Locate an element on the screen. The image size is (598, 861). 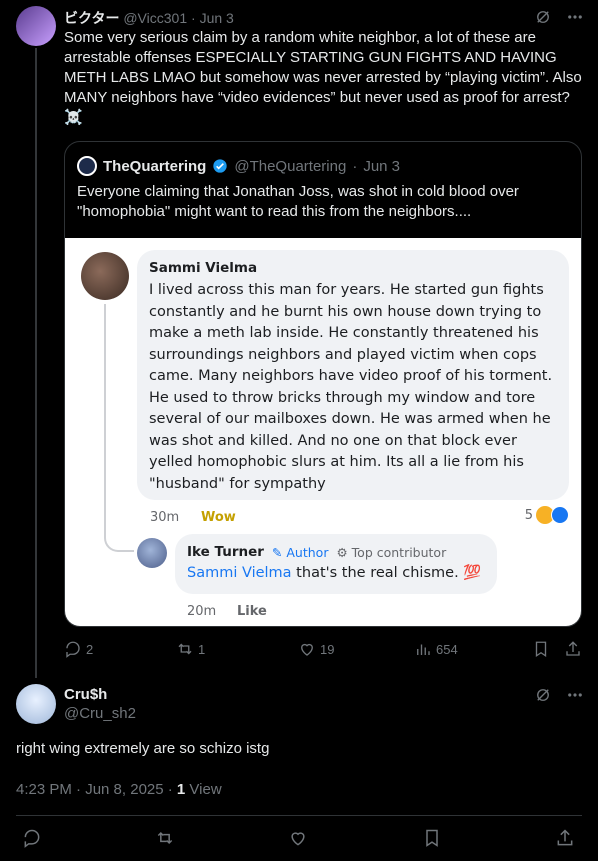
verified-badge-icon is located at coordinates (220, 166).